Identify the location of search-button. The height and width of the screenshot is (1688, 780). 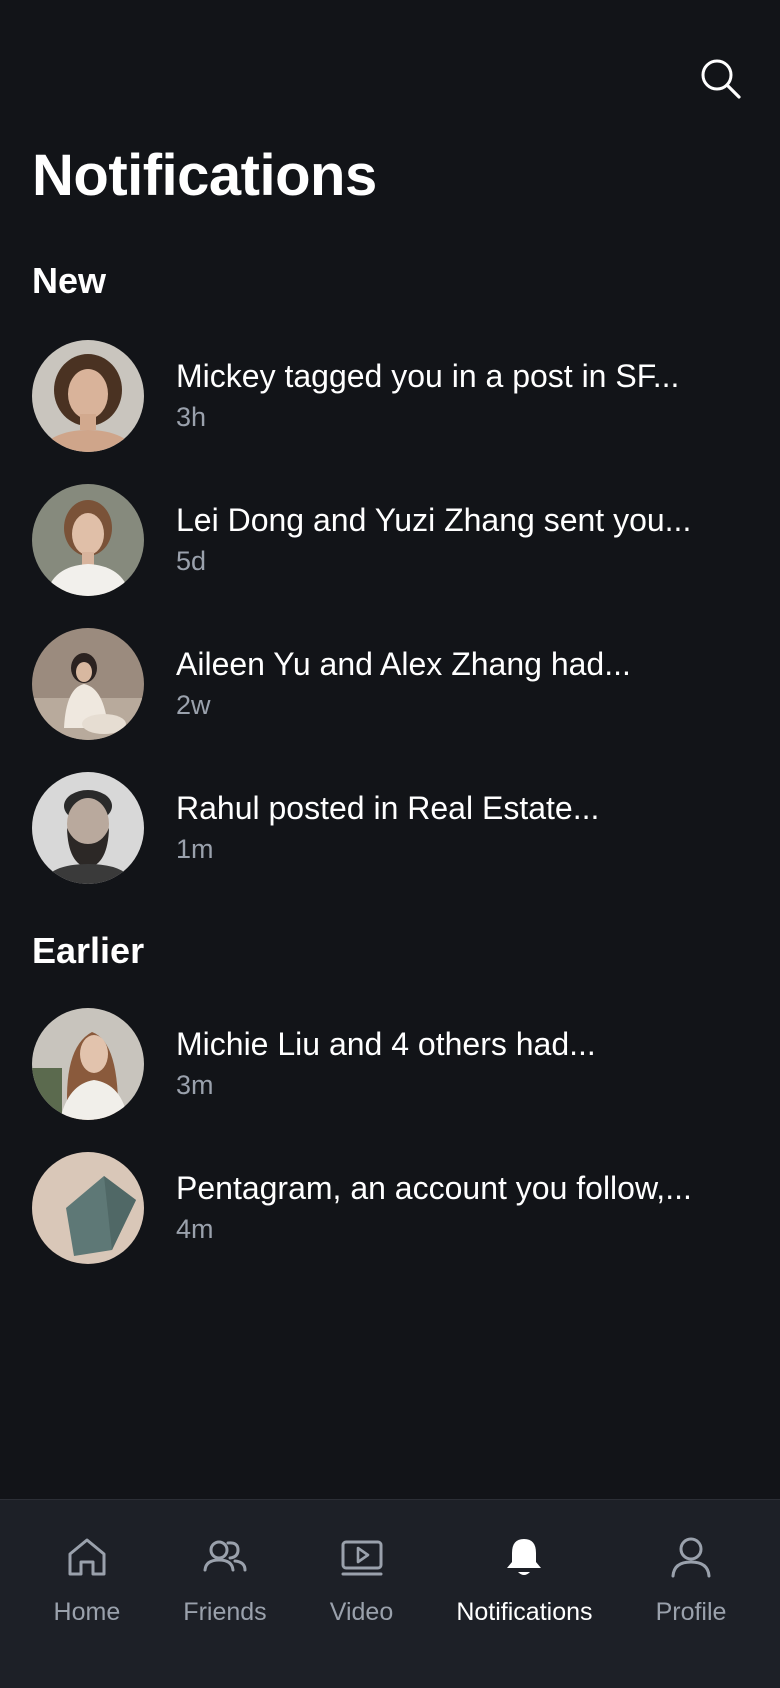
(721, 79).